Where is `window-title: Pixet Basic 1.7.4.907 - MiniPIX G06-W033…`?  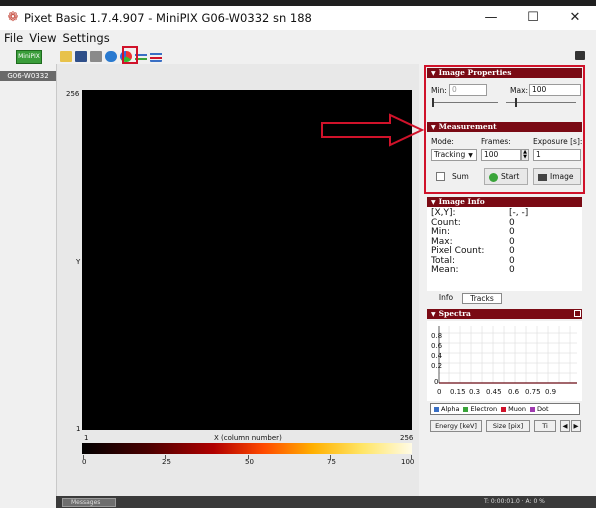 window-title: Pixet Basic 1.7.4.907 - MiniPIX G06-W033… is located at coordinates (168, 18).